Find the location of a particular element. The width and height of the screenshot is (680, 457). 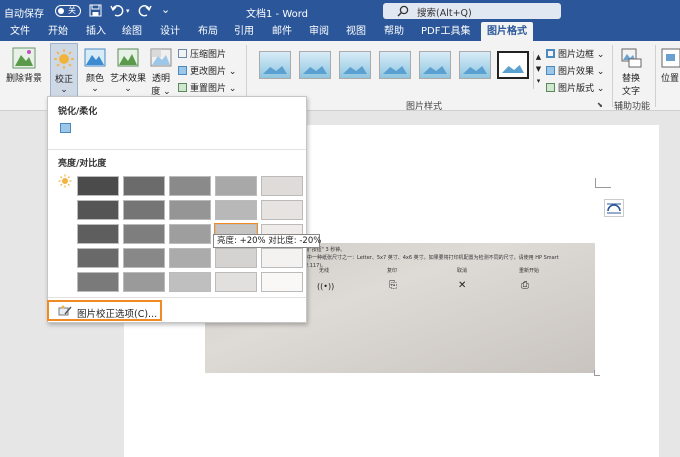

position-label: 位置 is located at coordinates (669, 79).